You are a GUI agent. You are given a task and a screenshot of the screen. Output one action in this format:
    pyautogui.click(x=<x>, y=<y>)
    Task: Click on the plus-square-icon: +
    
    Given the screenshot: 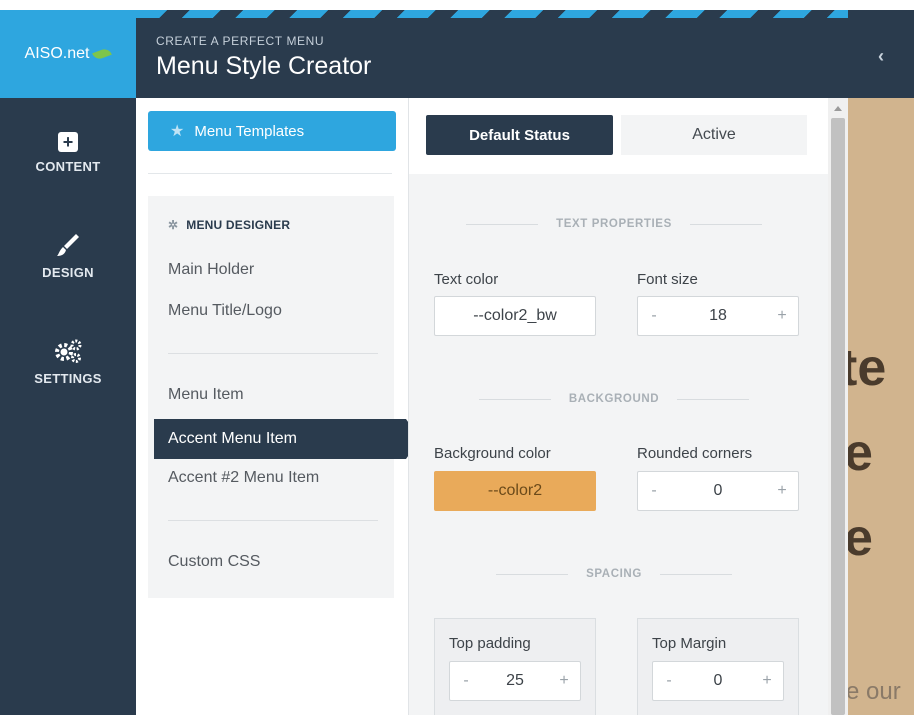 What is the action you would take?
    pyautogui.click(x=68, y=142)
    